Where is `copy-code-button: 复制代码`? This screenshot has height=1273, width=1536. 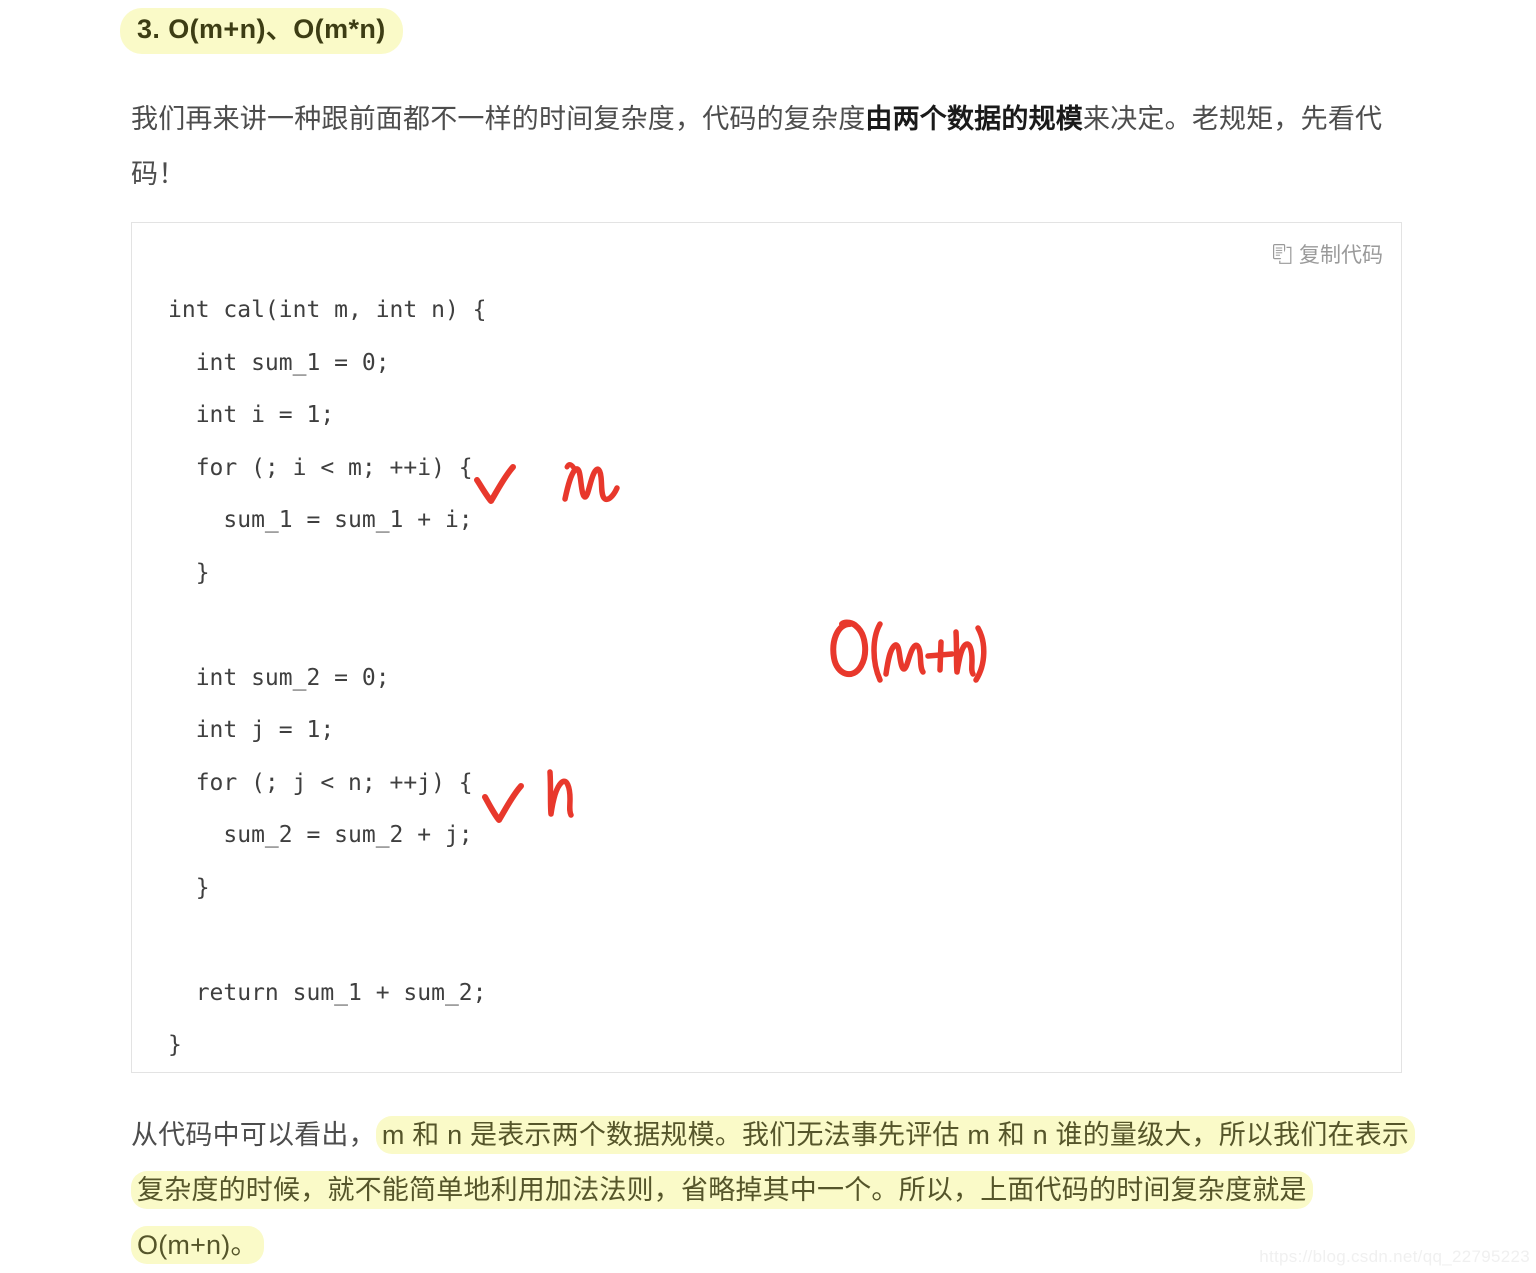 copy-code-button: 复制代码 is located at coordinates (1328, 254).